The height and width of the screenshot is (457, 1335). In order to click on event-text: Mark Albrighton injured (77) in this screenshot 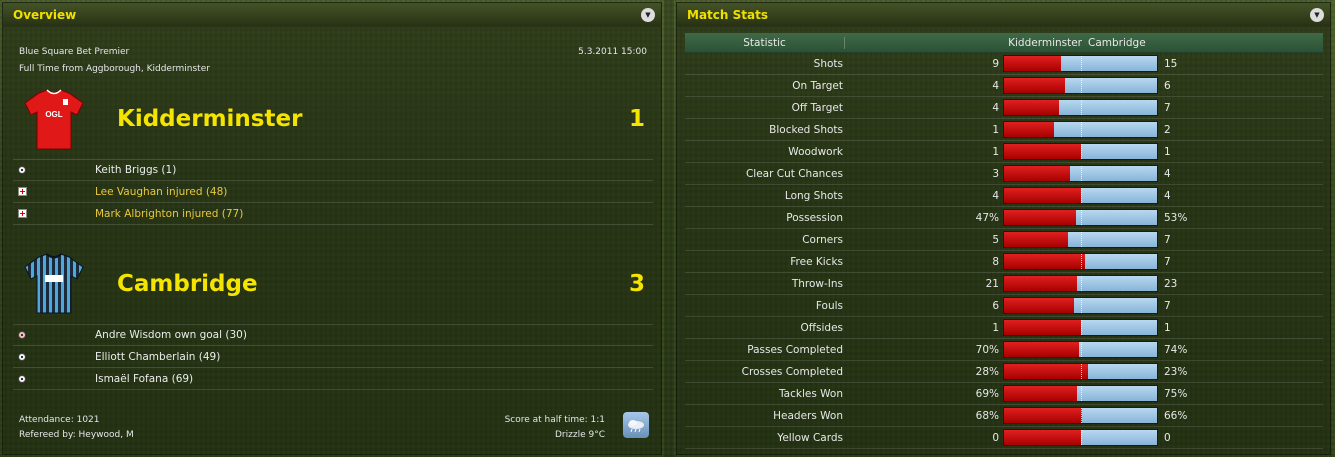, I will do `click(169, 214)`.